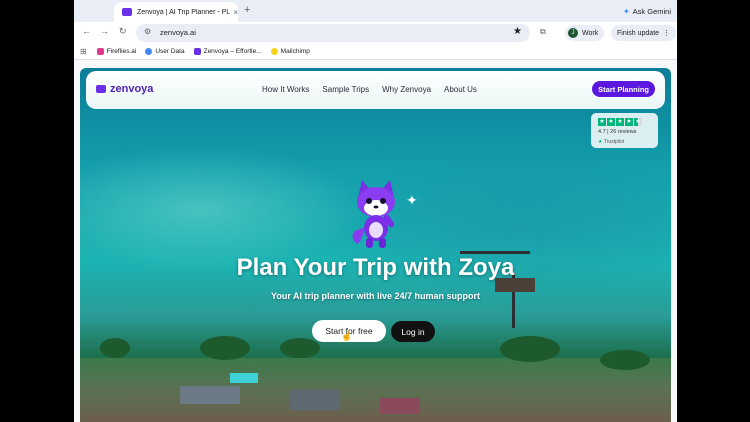  What do you see at coordinates (100, 51) in the screenshot?
I see `fireflies-icon` at bounding box center [100, 51].